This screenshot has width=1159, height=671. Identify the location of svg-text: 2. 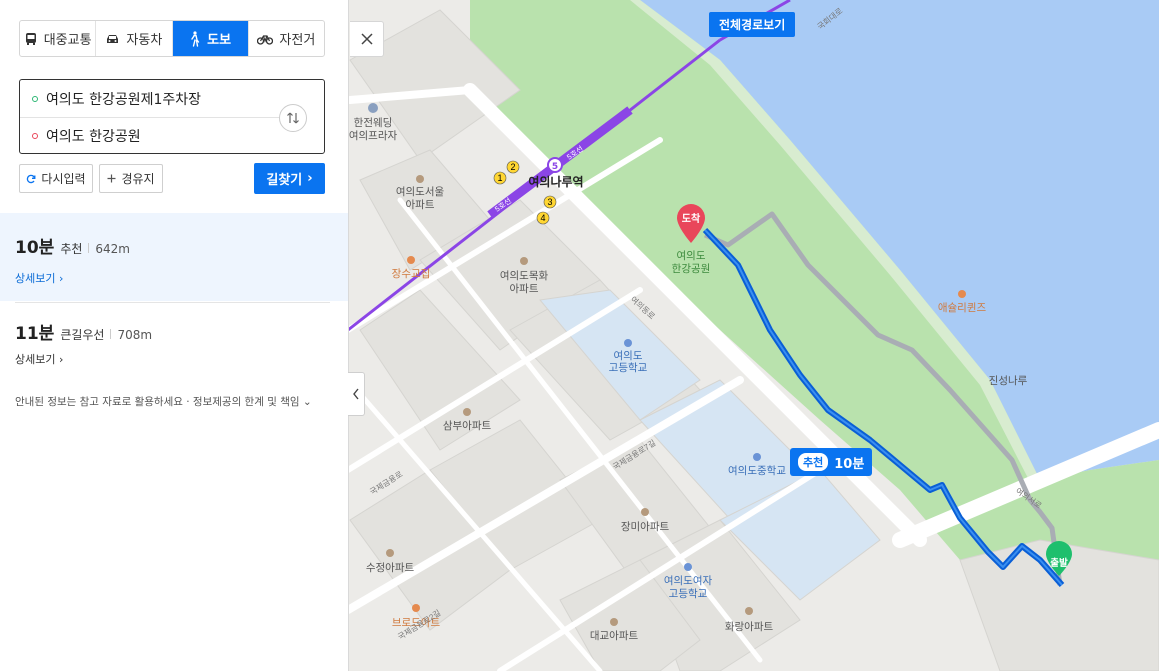
(512, 167).